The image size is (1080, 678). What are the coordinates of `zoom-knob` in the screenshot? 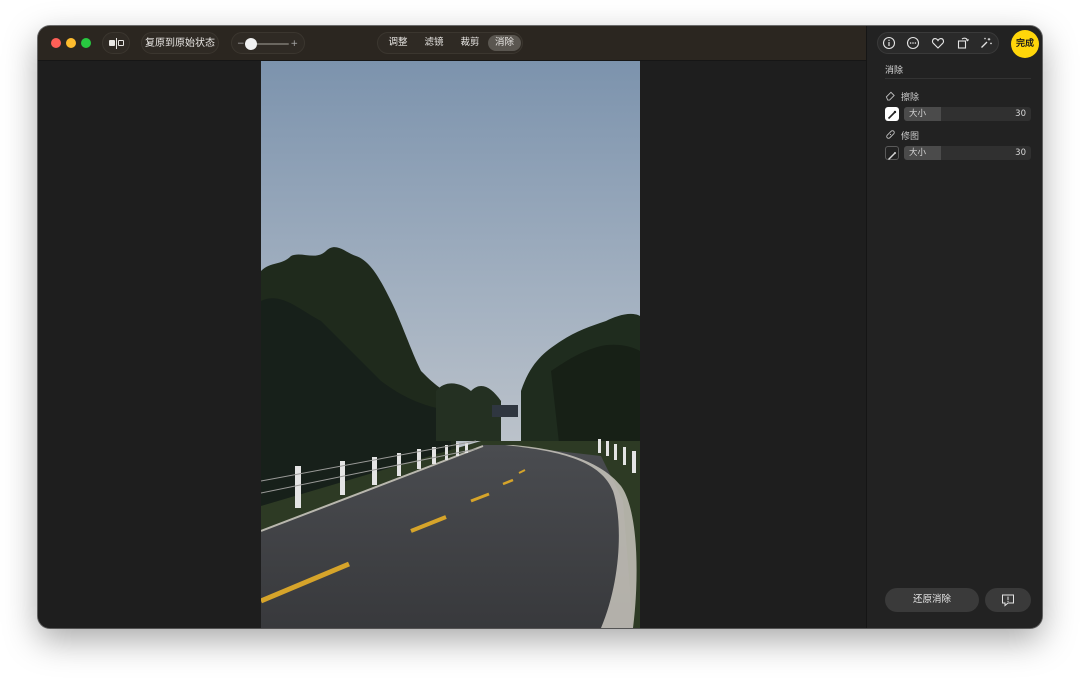 It's located at (251, 44).